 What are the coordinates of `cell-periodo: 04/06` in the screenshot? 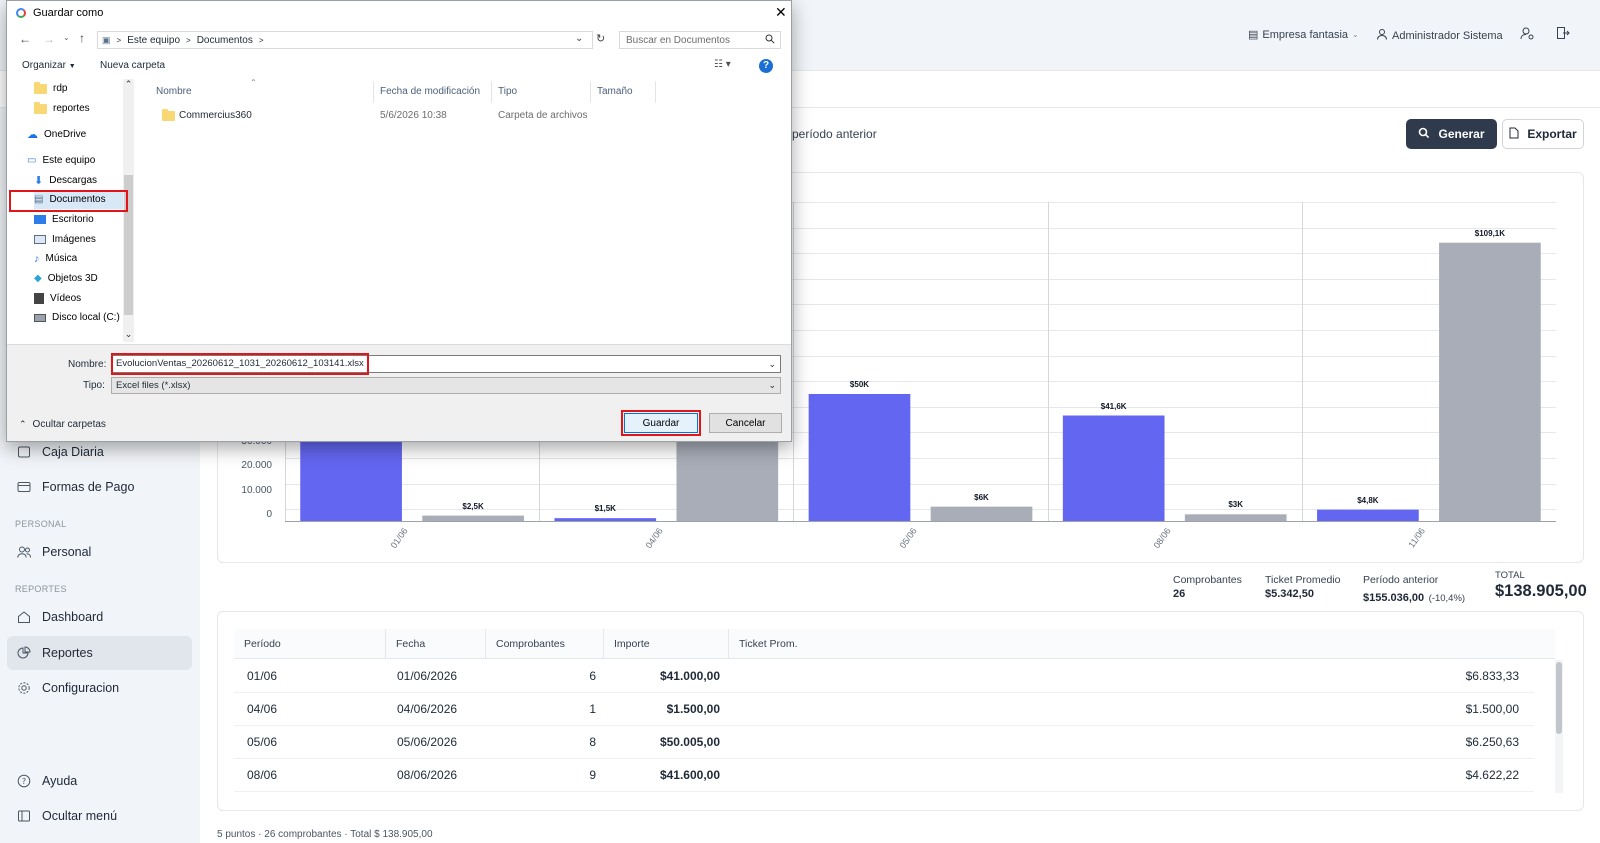 It's located at (262, 709).